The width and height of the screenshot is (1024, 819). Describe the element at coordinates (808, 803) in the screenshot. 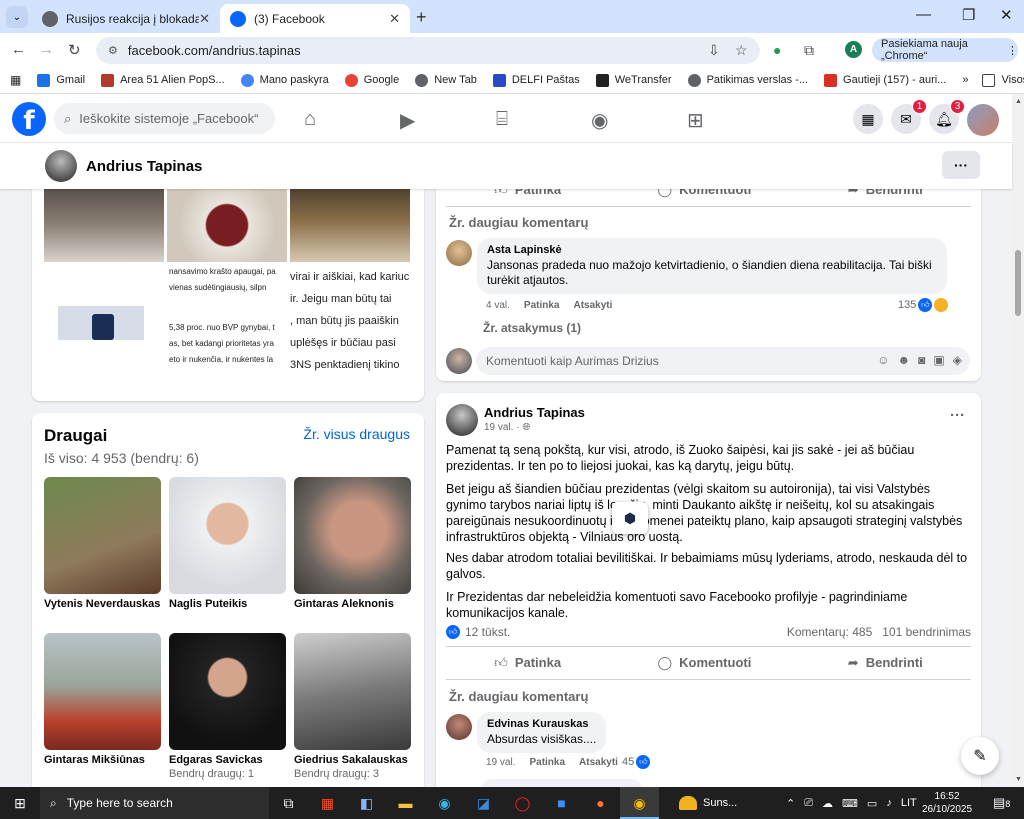

I see `meet-now-icon: ⎚` at that location.